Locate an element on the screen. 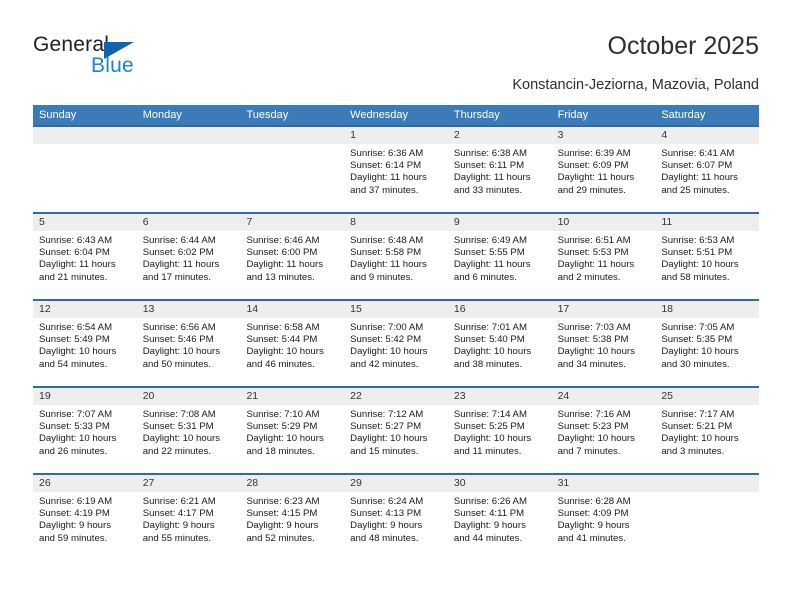  day-number: 28 is located at coordinates (292, 483).